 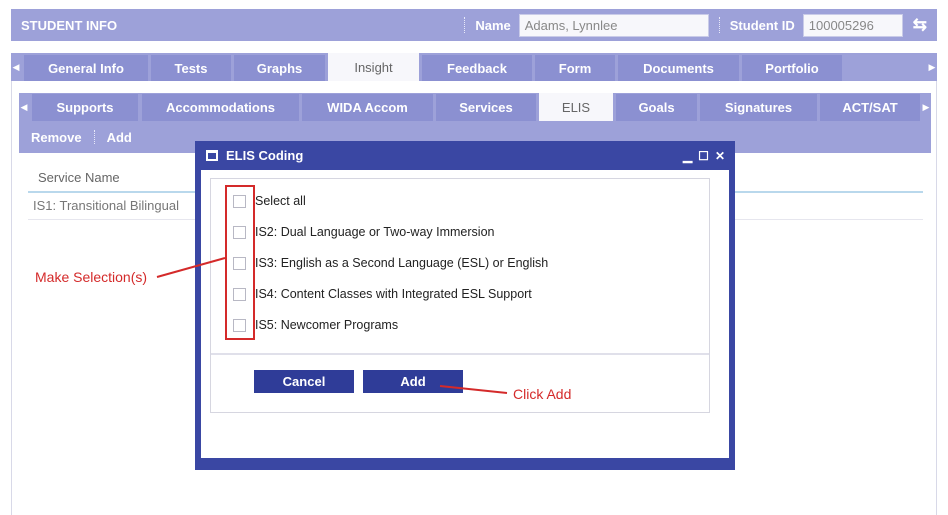 I want to click on make-selection-annotation: Make Selection(s), so click(x=91, y=277).